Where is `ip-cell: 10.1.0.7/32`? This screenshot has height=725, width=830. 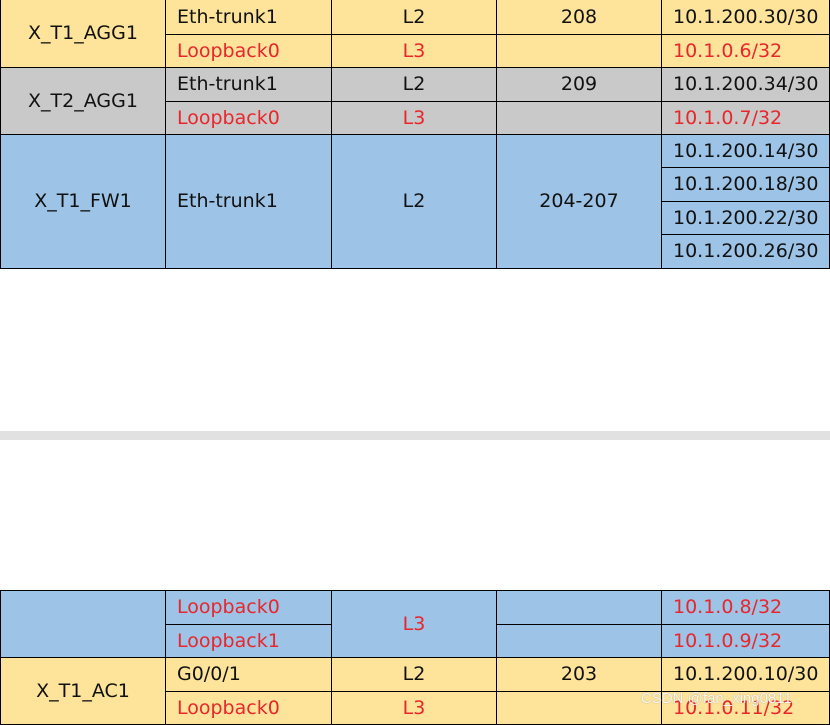 ip-cell: 10.1.0.7/32 is located at coordinates (745, 118).